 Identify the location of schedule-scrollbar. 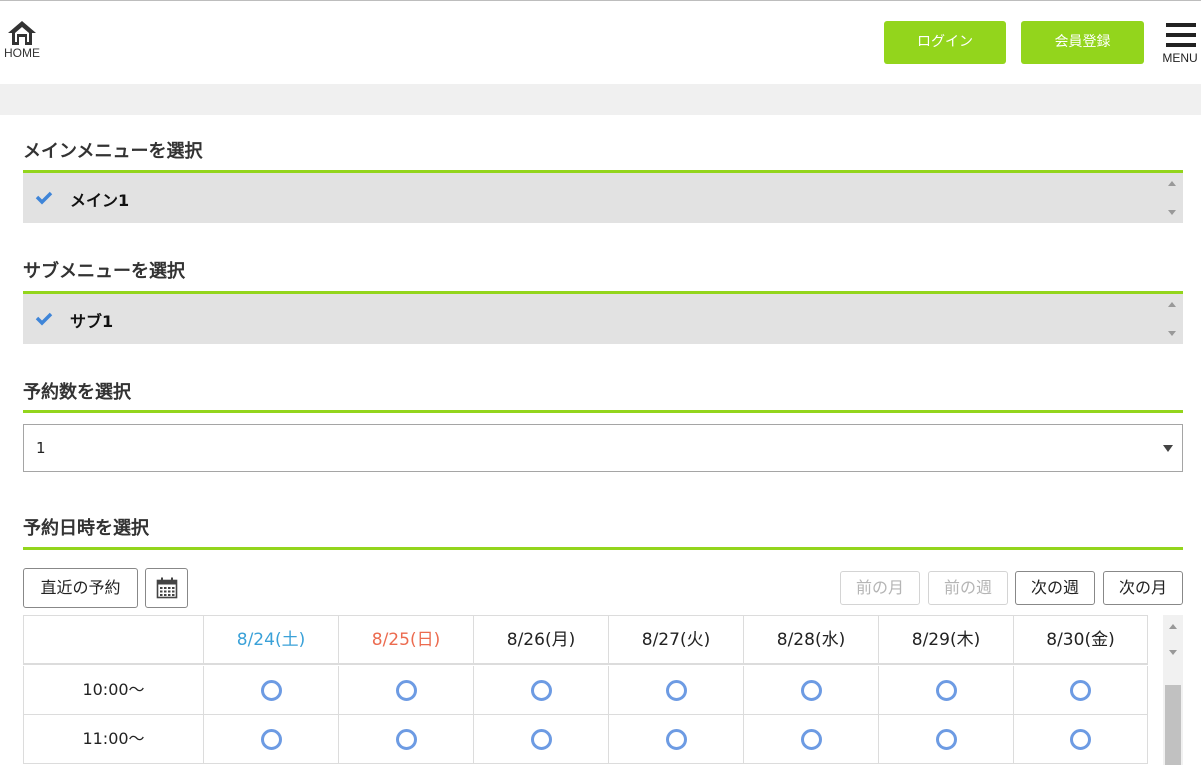
(1173, 690).